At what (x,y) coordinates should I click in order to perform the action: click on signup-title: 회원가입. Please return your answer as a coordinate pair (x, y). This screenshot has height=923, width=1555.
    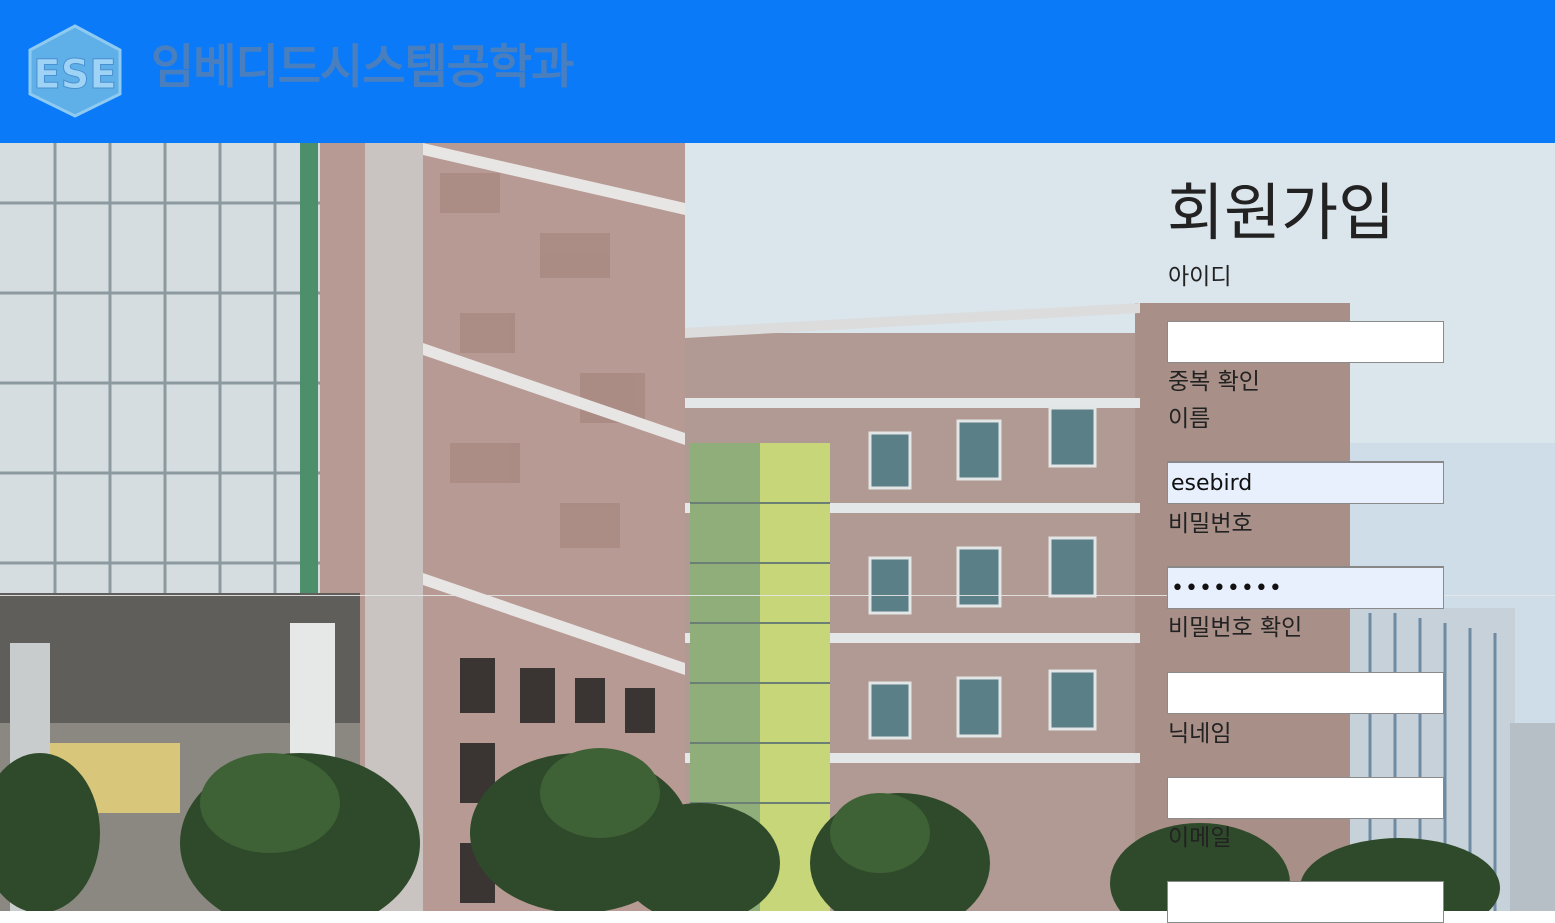
    Looking at the image, I should click on (1281, 212).